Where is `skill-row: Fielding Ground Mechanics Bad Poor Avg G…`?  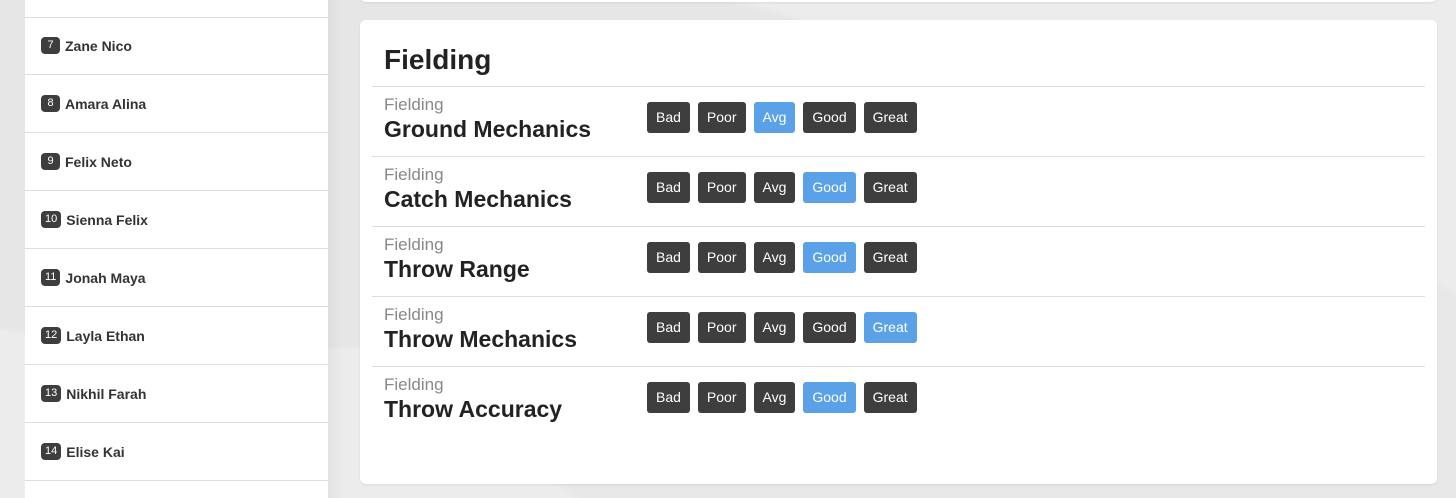
skill-row: Fielding Ground Mechanics Bad Poor Avg G… is located at coordinates (898, 121).